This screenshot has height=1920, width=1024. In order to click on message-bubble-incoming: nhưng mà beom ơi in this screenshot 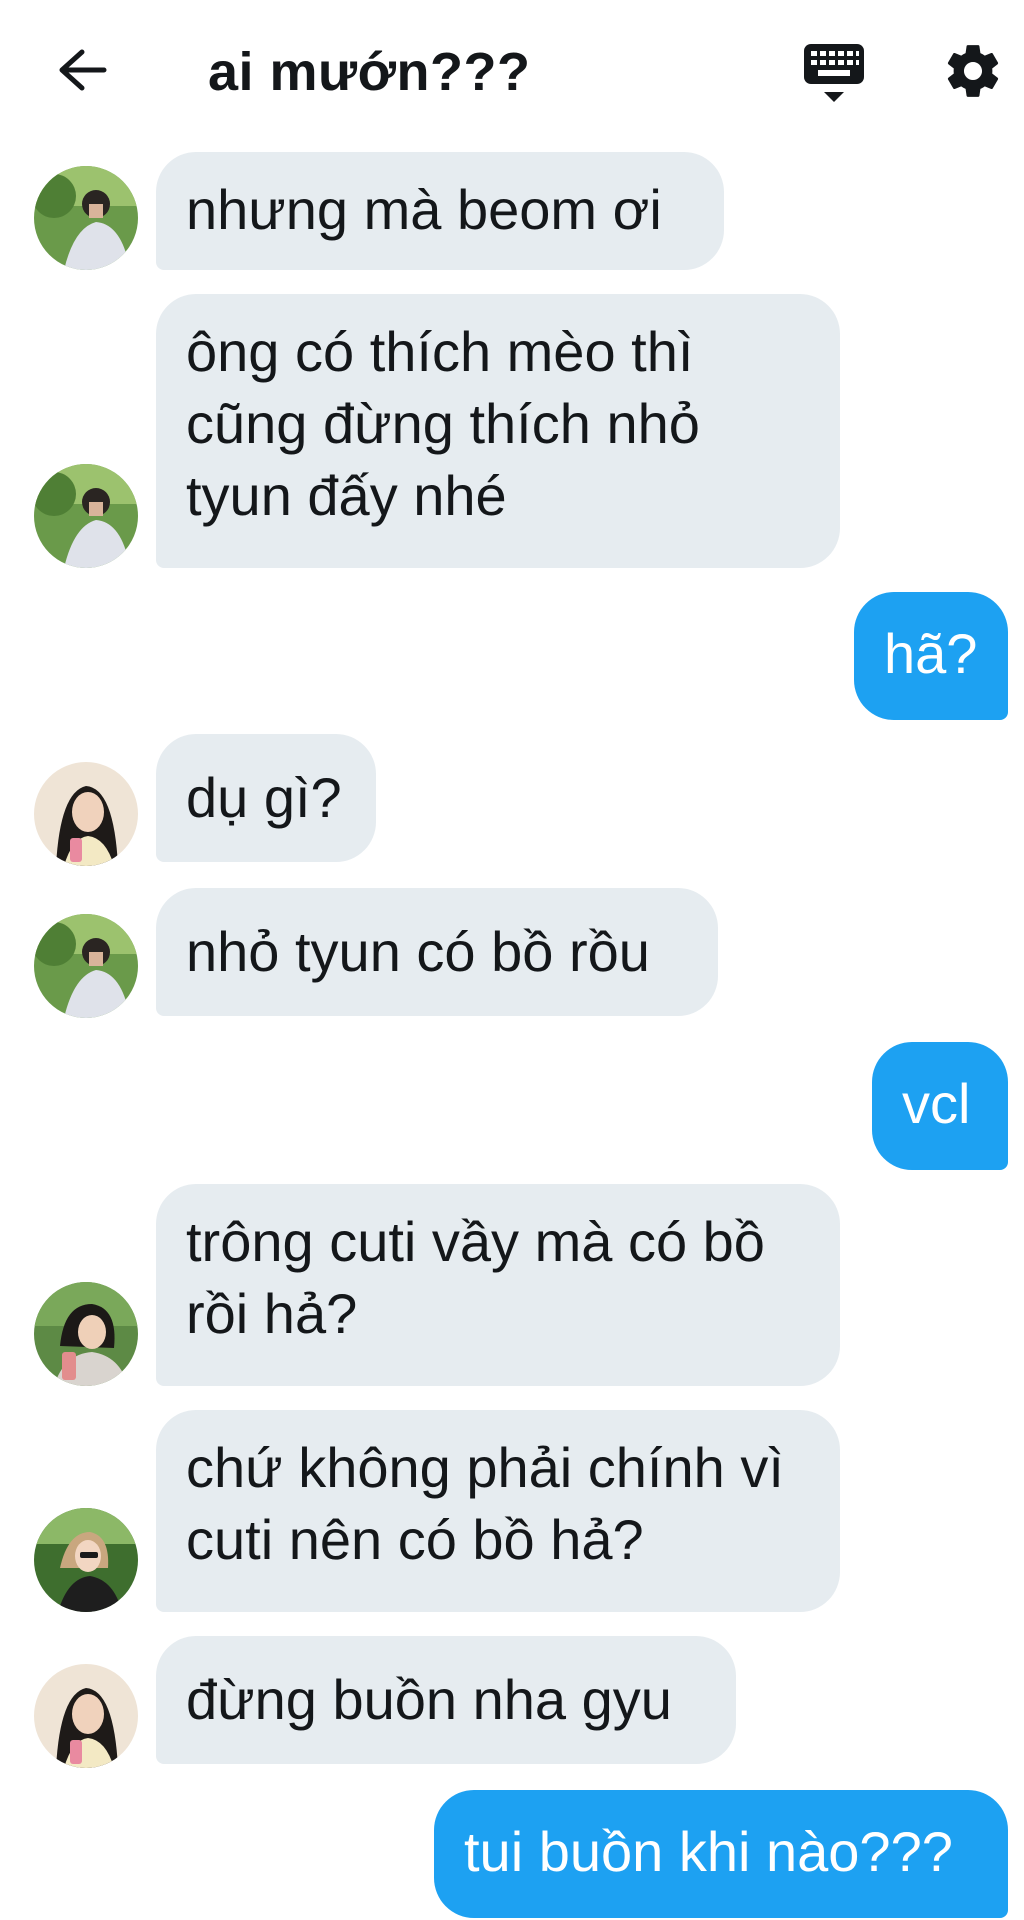, I will do `click(440, 211)`.